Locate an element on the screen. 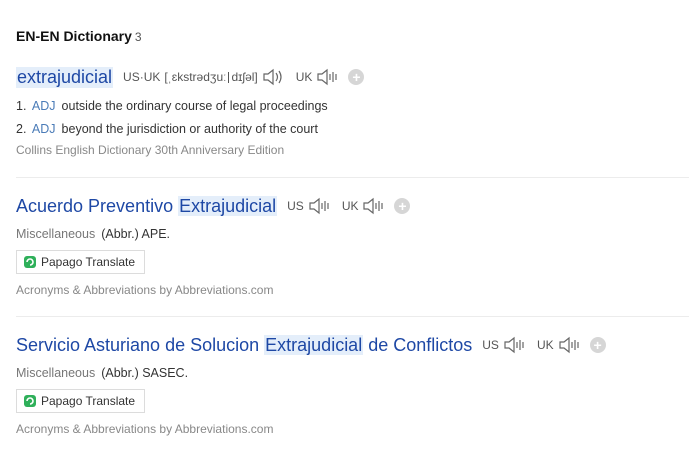 The width and height of the screenshot is (689, 470). category-row: Miscellaneous (Abbr.) APE. is located at coordinates (352, 234).